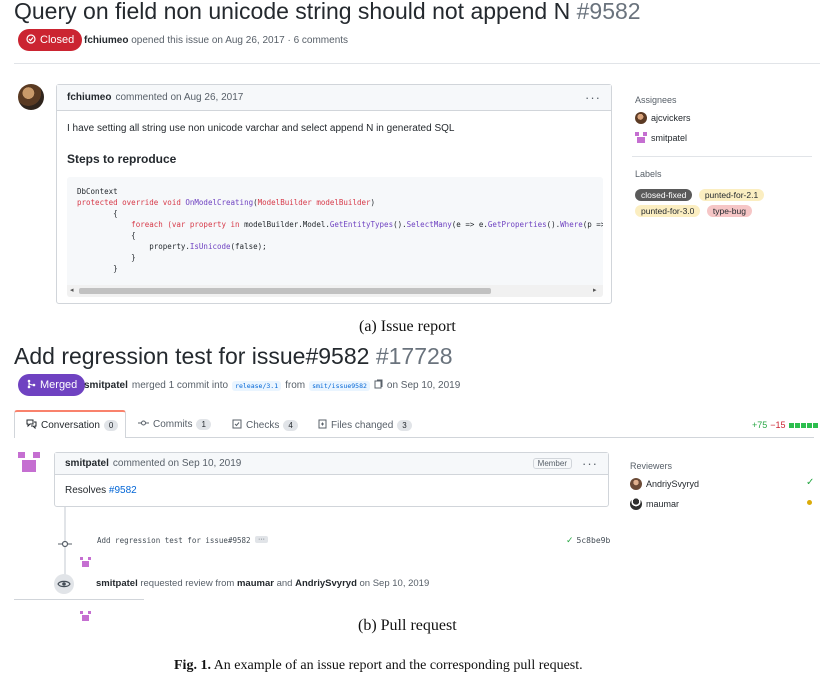 This screenshot has height=677, width=827. What do you see at coordinates (552, 463) in the screenshot?
I see `member-badge: Member` at bounding box center [552, 463].